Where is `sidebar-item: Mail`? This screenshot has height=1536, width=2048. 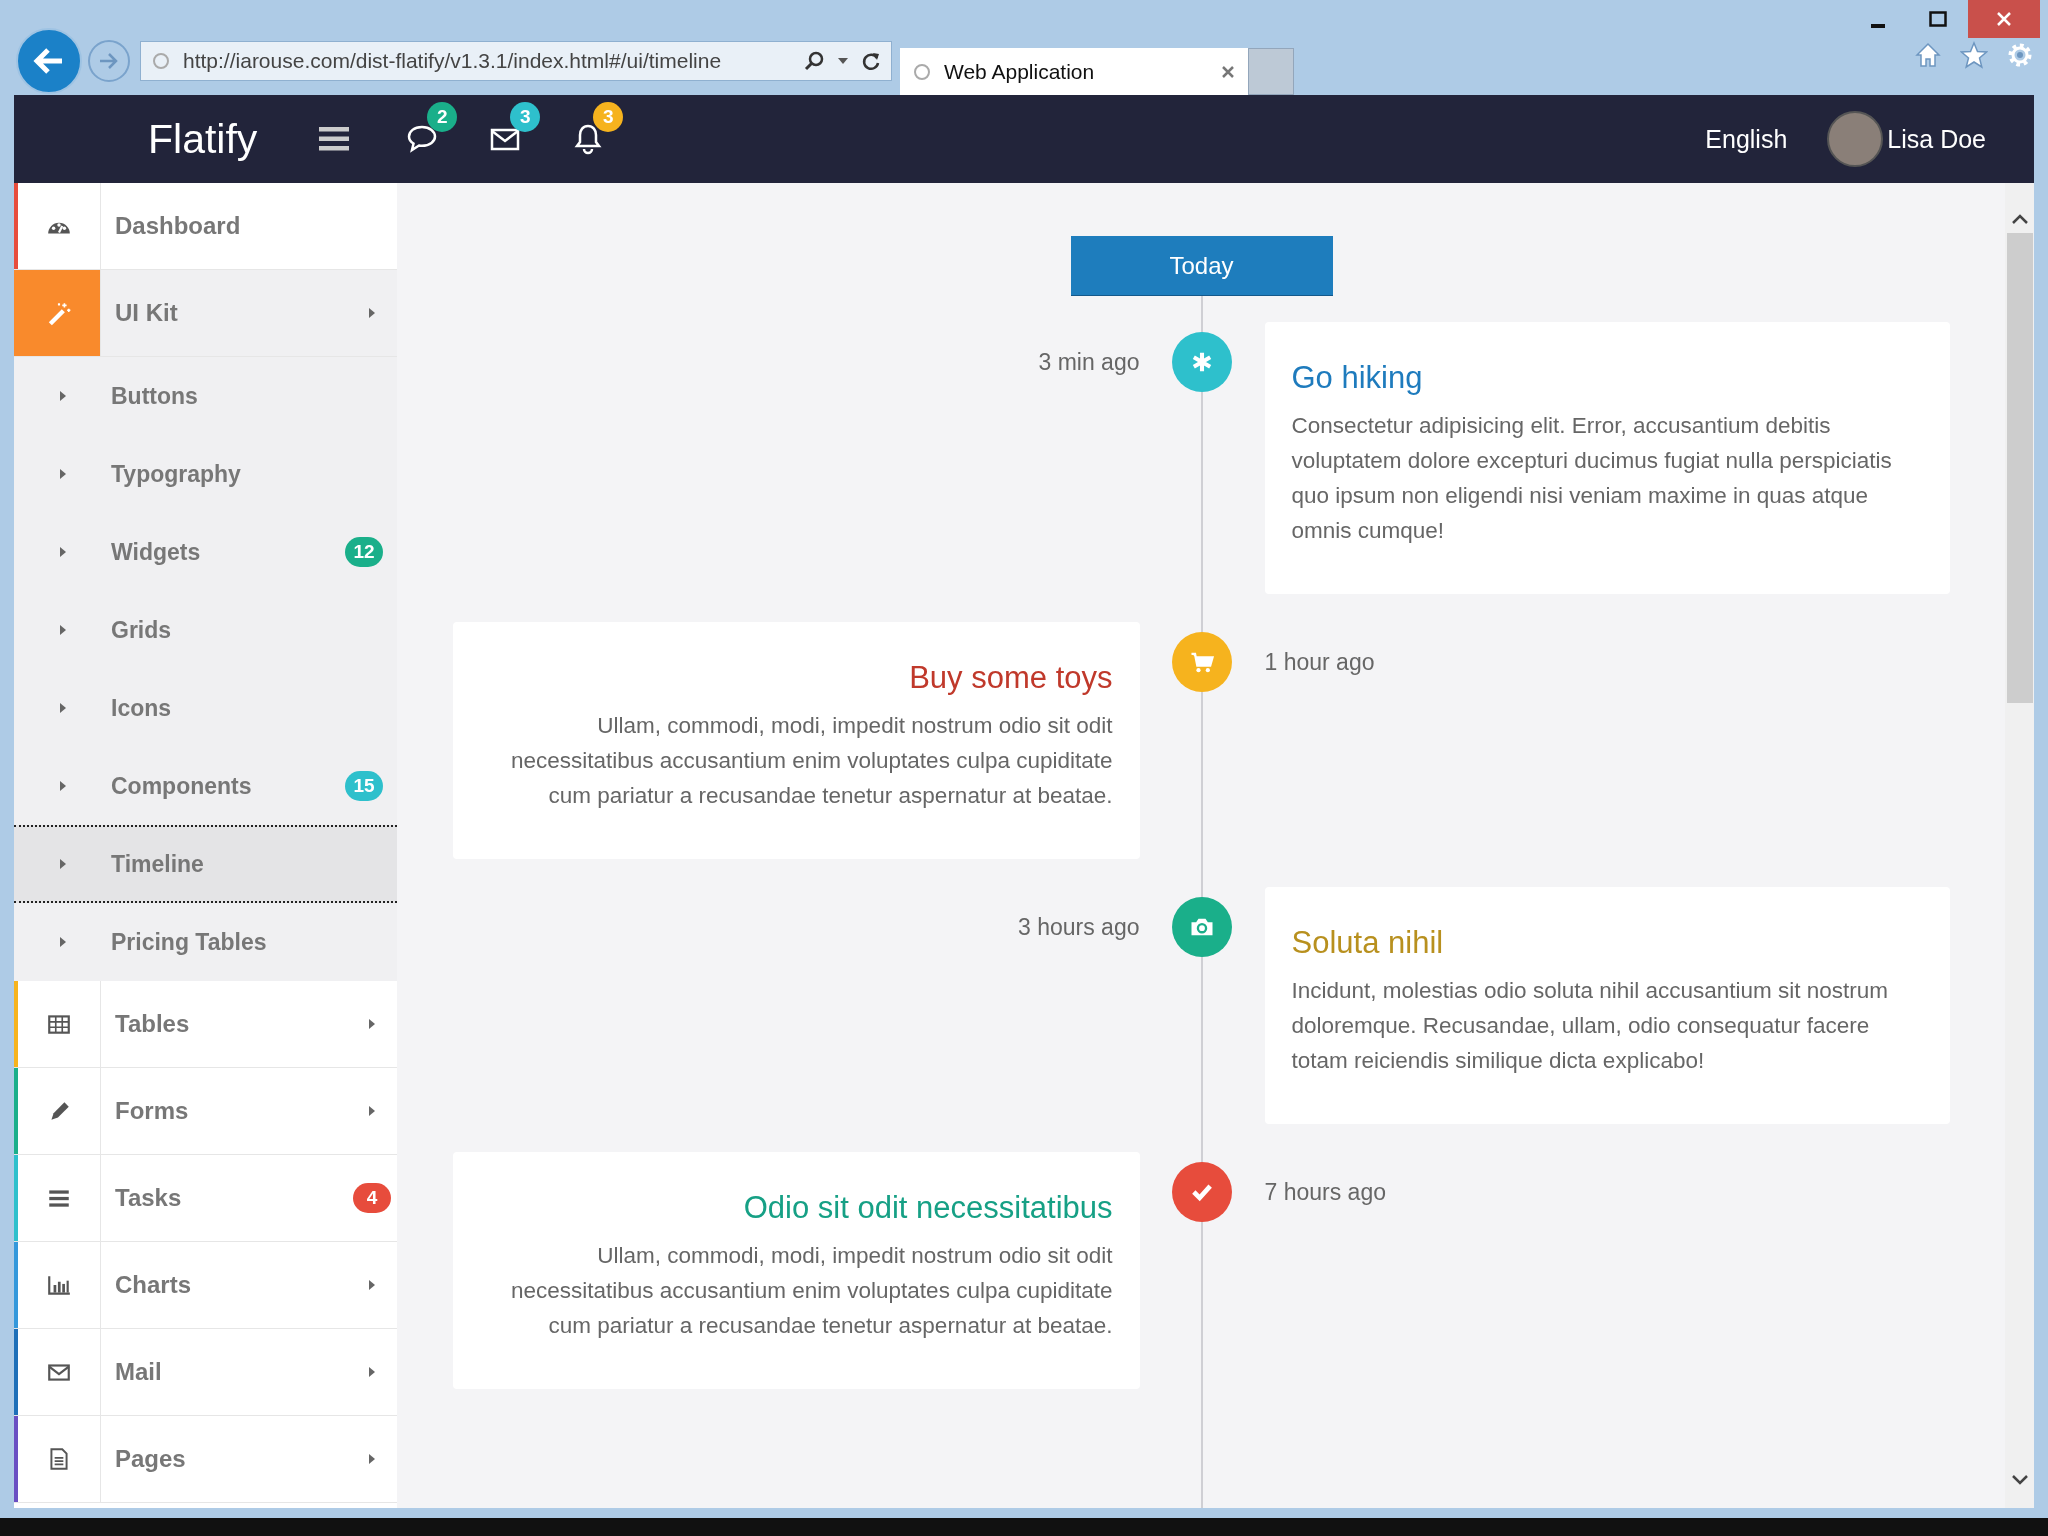
sidebar-item: Mail is located at coordinates (205, 1372).